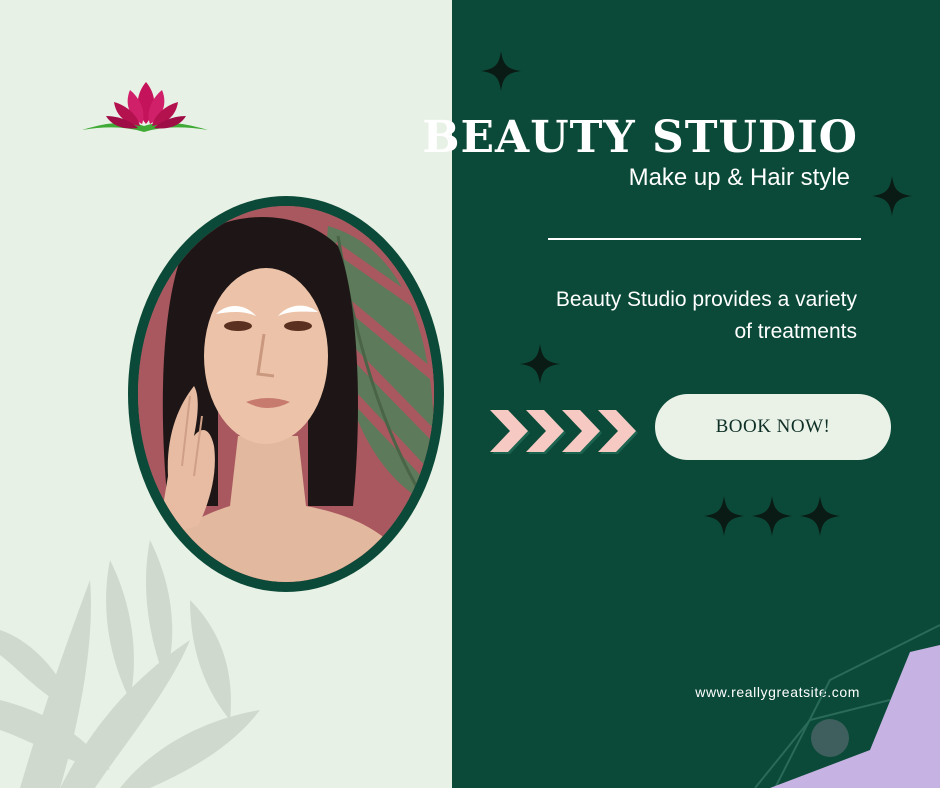 This screenshot has width=940, height=788. Describe the element at coordinates (847, 706) in the screenshot. I see `corner-geometric-decoration` at that location.